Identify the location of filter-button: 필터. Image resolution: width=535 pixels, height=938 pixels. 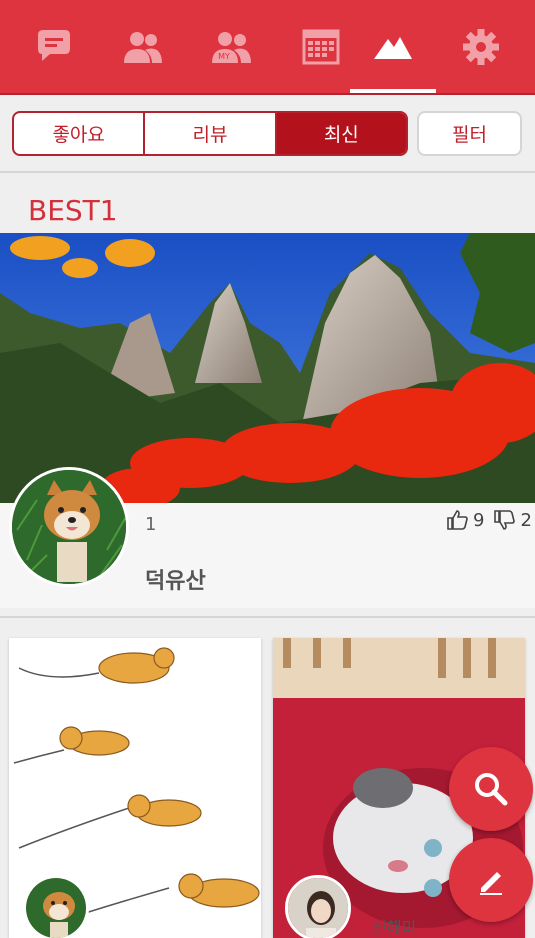
(469, 133).